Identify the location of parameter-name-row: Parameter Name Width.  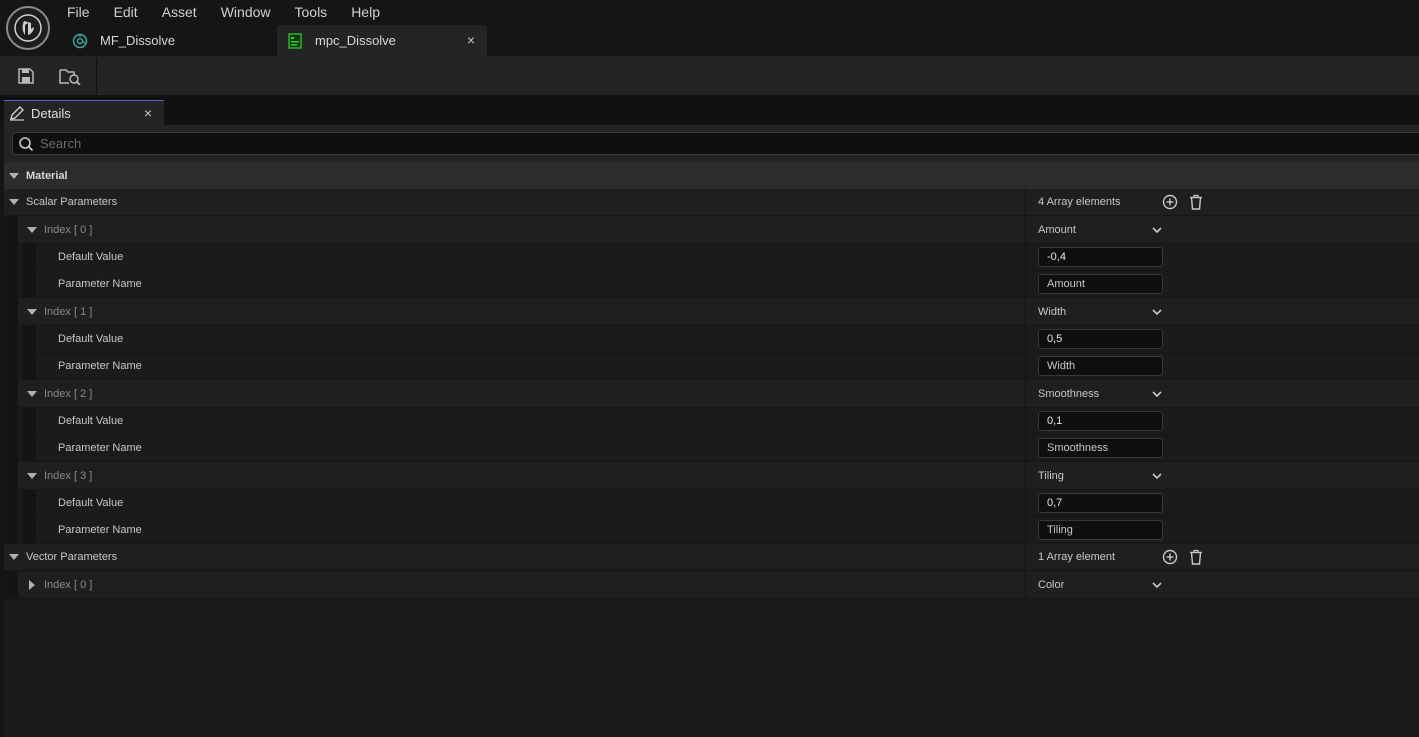
(711, 366).